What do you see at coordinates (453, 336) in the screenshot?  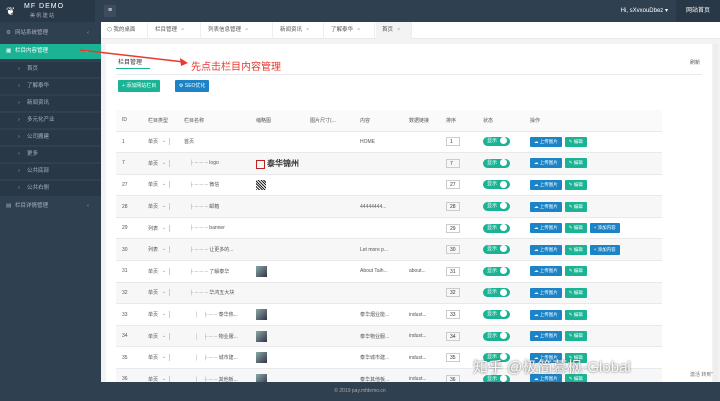 I see `sort-input: 34` at bounding box center [453, 336].